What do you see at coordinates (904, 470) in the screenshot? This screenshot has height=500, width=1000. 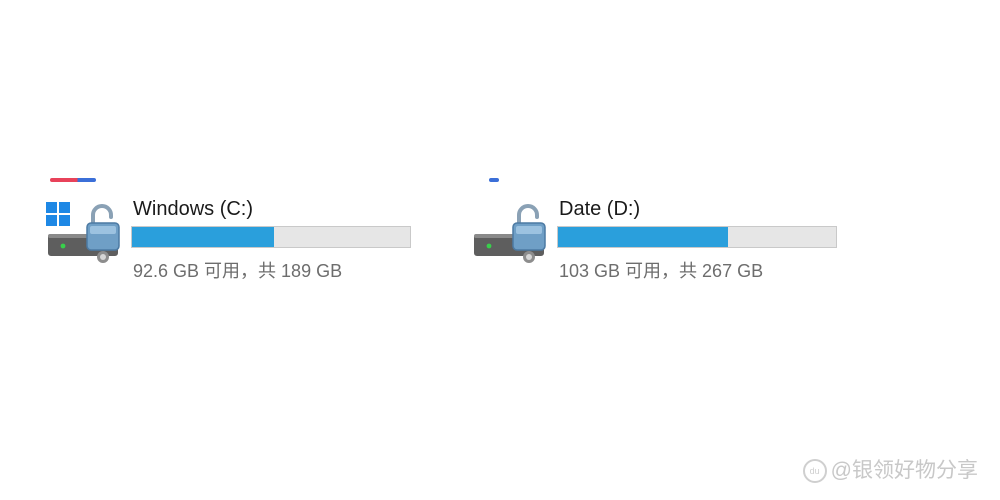 I see `watermark-text: @银领好物分享` at bounding box center [904, 470].